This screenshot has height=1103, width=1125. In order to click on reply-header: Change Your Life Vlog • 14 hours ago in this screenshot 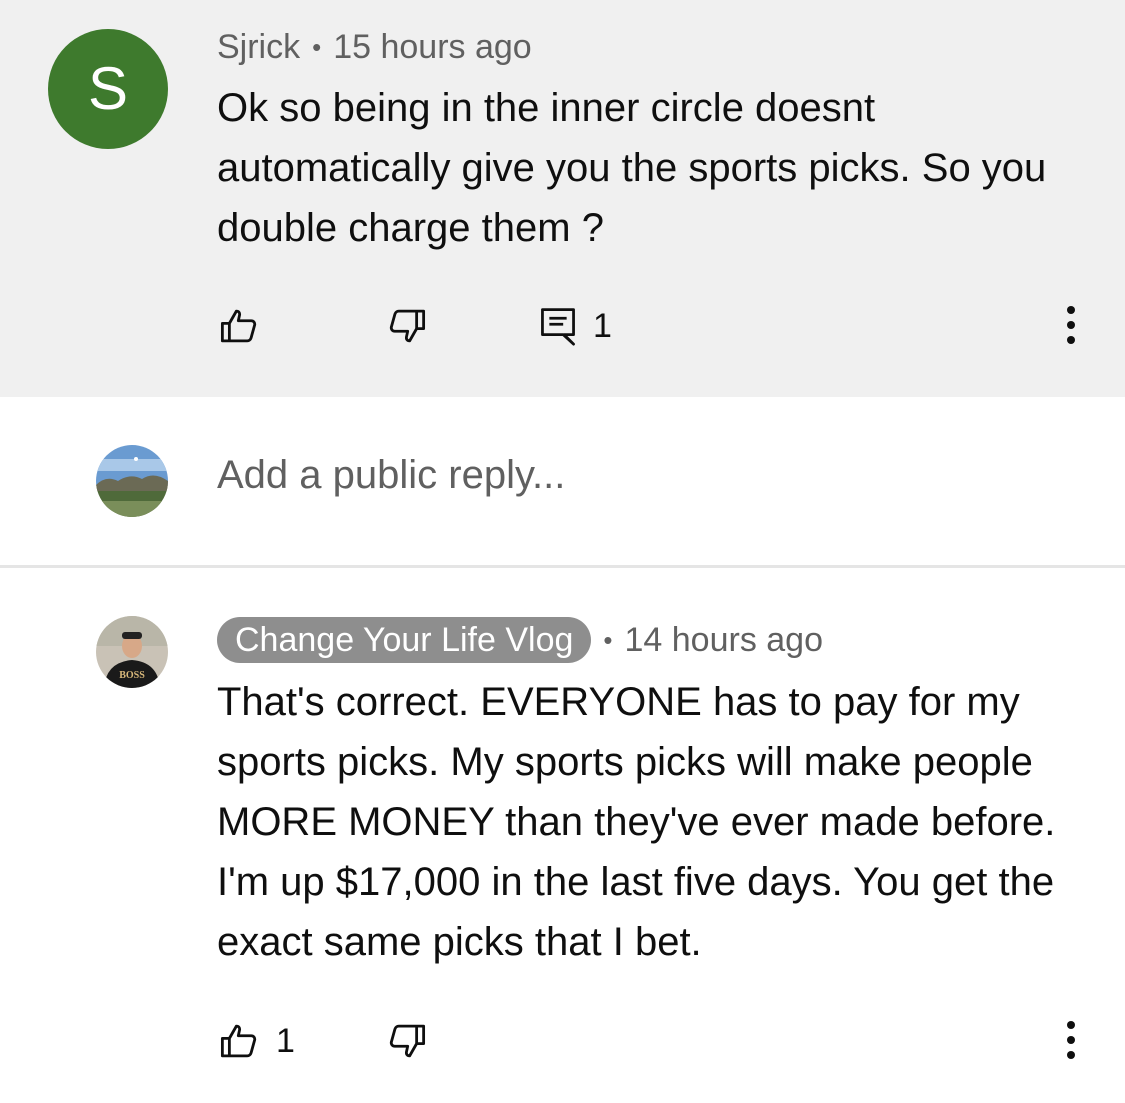, I will do `click(520, 640)`.